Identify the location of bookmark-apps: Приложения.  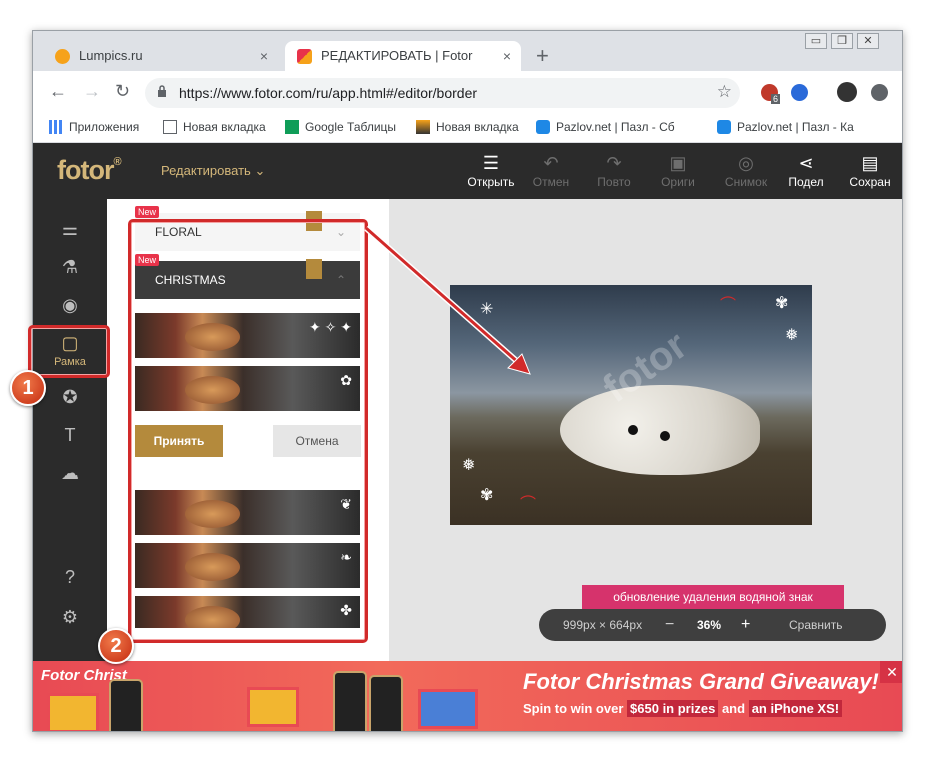
(94, 127).